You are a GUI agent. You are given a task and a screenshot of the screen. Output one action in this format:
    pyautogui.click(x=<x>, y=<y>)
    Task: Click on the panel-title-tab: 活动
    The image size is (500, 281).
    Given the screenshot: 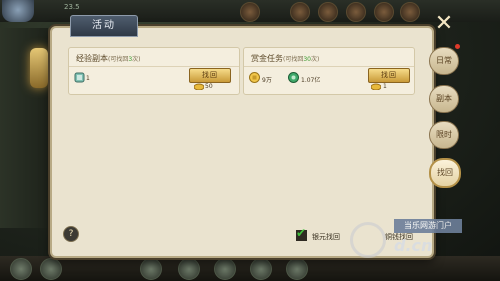 What is the action you would take?
    pyautogui.click(x=104, y=26)
    